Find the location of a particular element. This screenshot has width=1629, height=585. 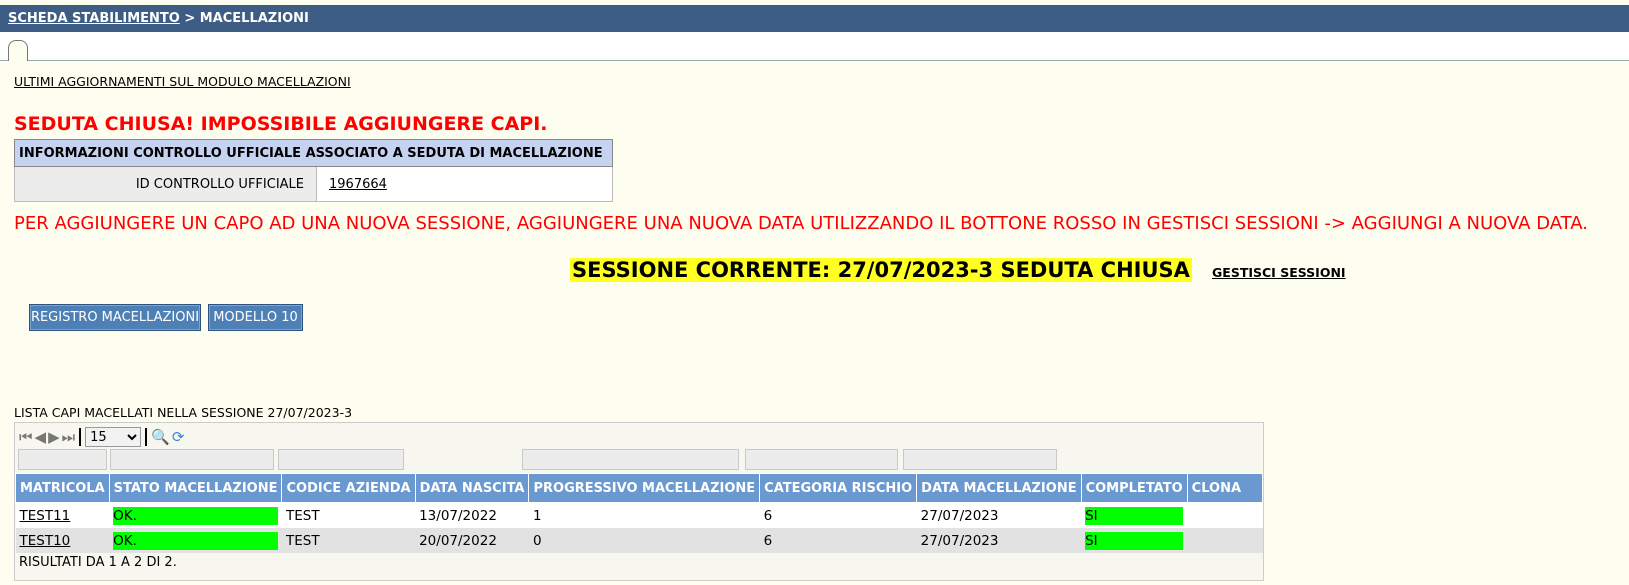

col-matricola: MATRICOLA is located at coordinates (62, 488).